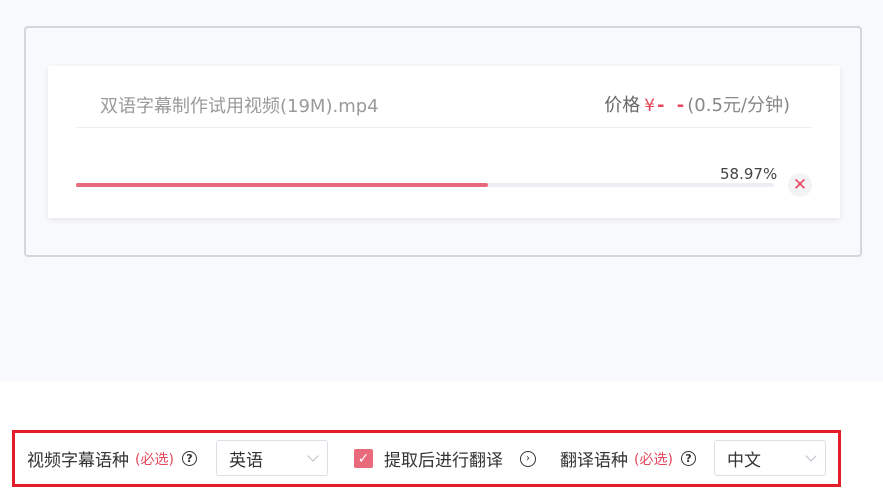 The height and width of the screenshot is (499, 883). Describe the element at coordinates (749, 174) in the screenshot. I see `progress-percent: 58.97%` at that location.